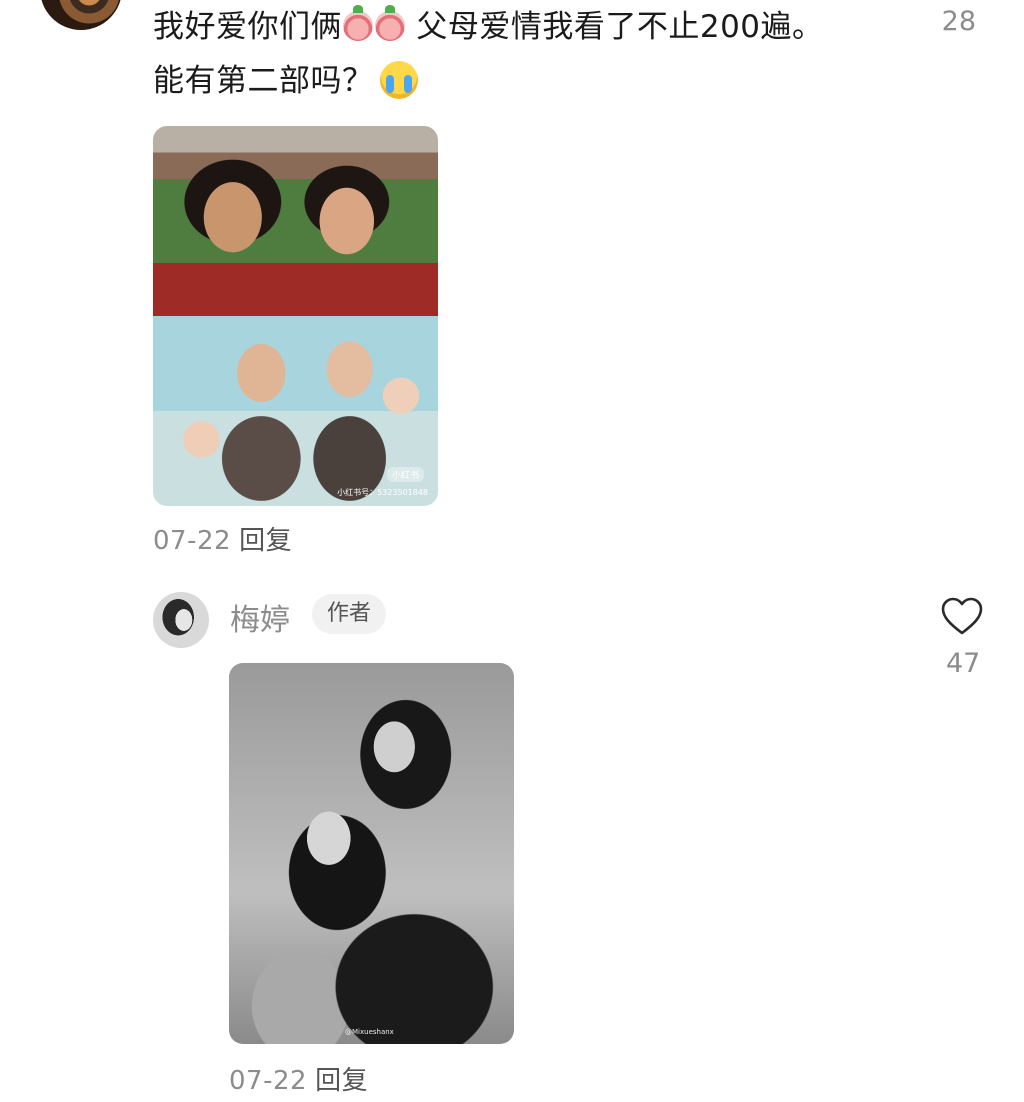 Image resolution: width=1024 pixels, height=1102 pixels. Describe the element at coordinates (192, 541) in the screenshot. I see `comment-date: 07-22` at that location.